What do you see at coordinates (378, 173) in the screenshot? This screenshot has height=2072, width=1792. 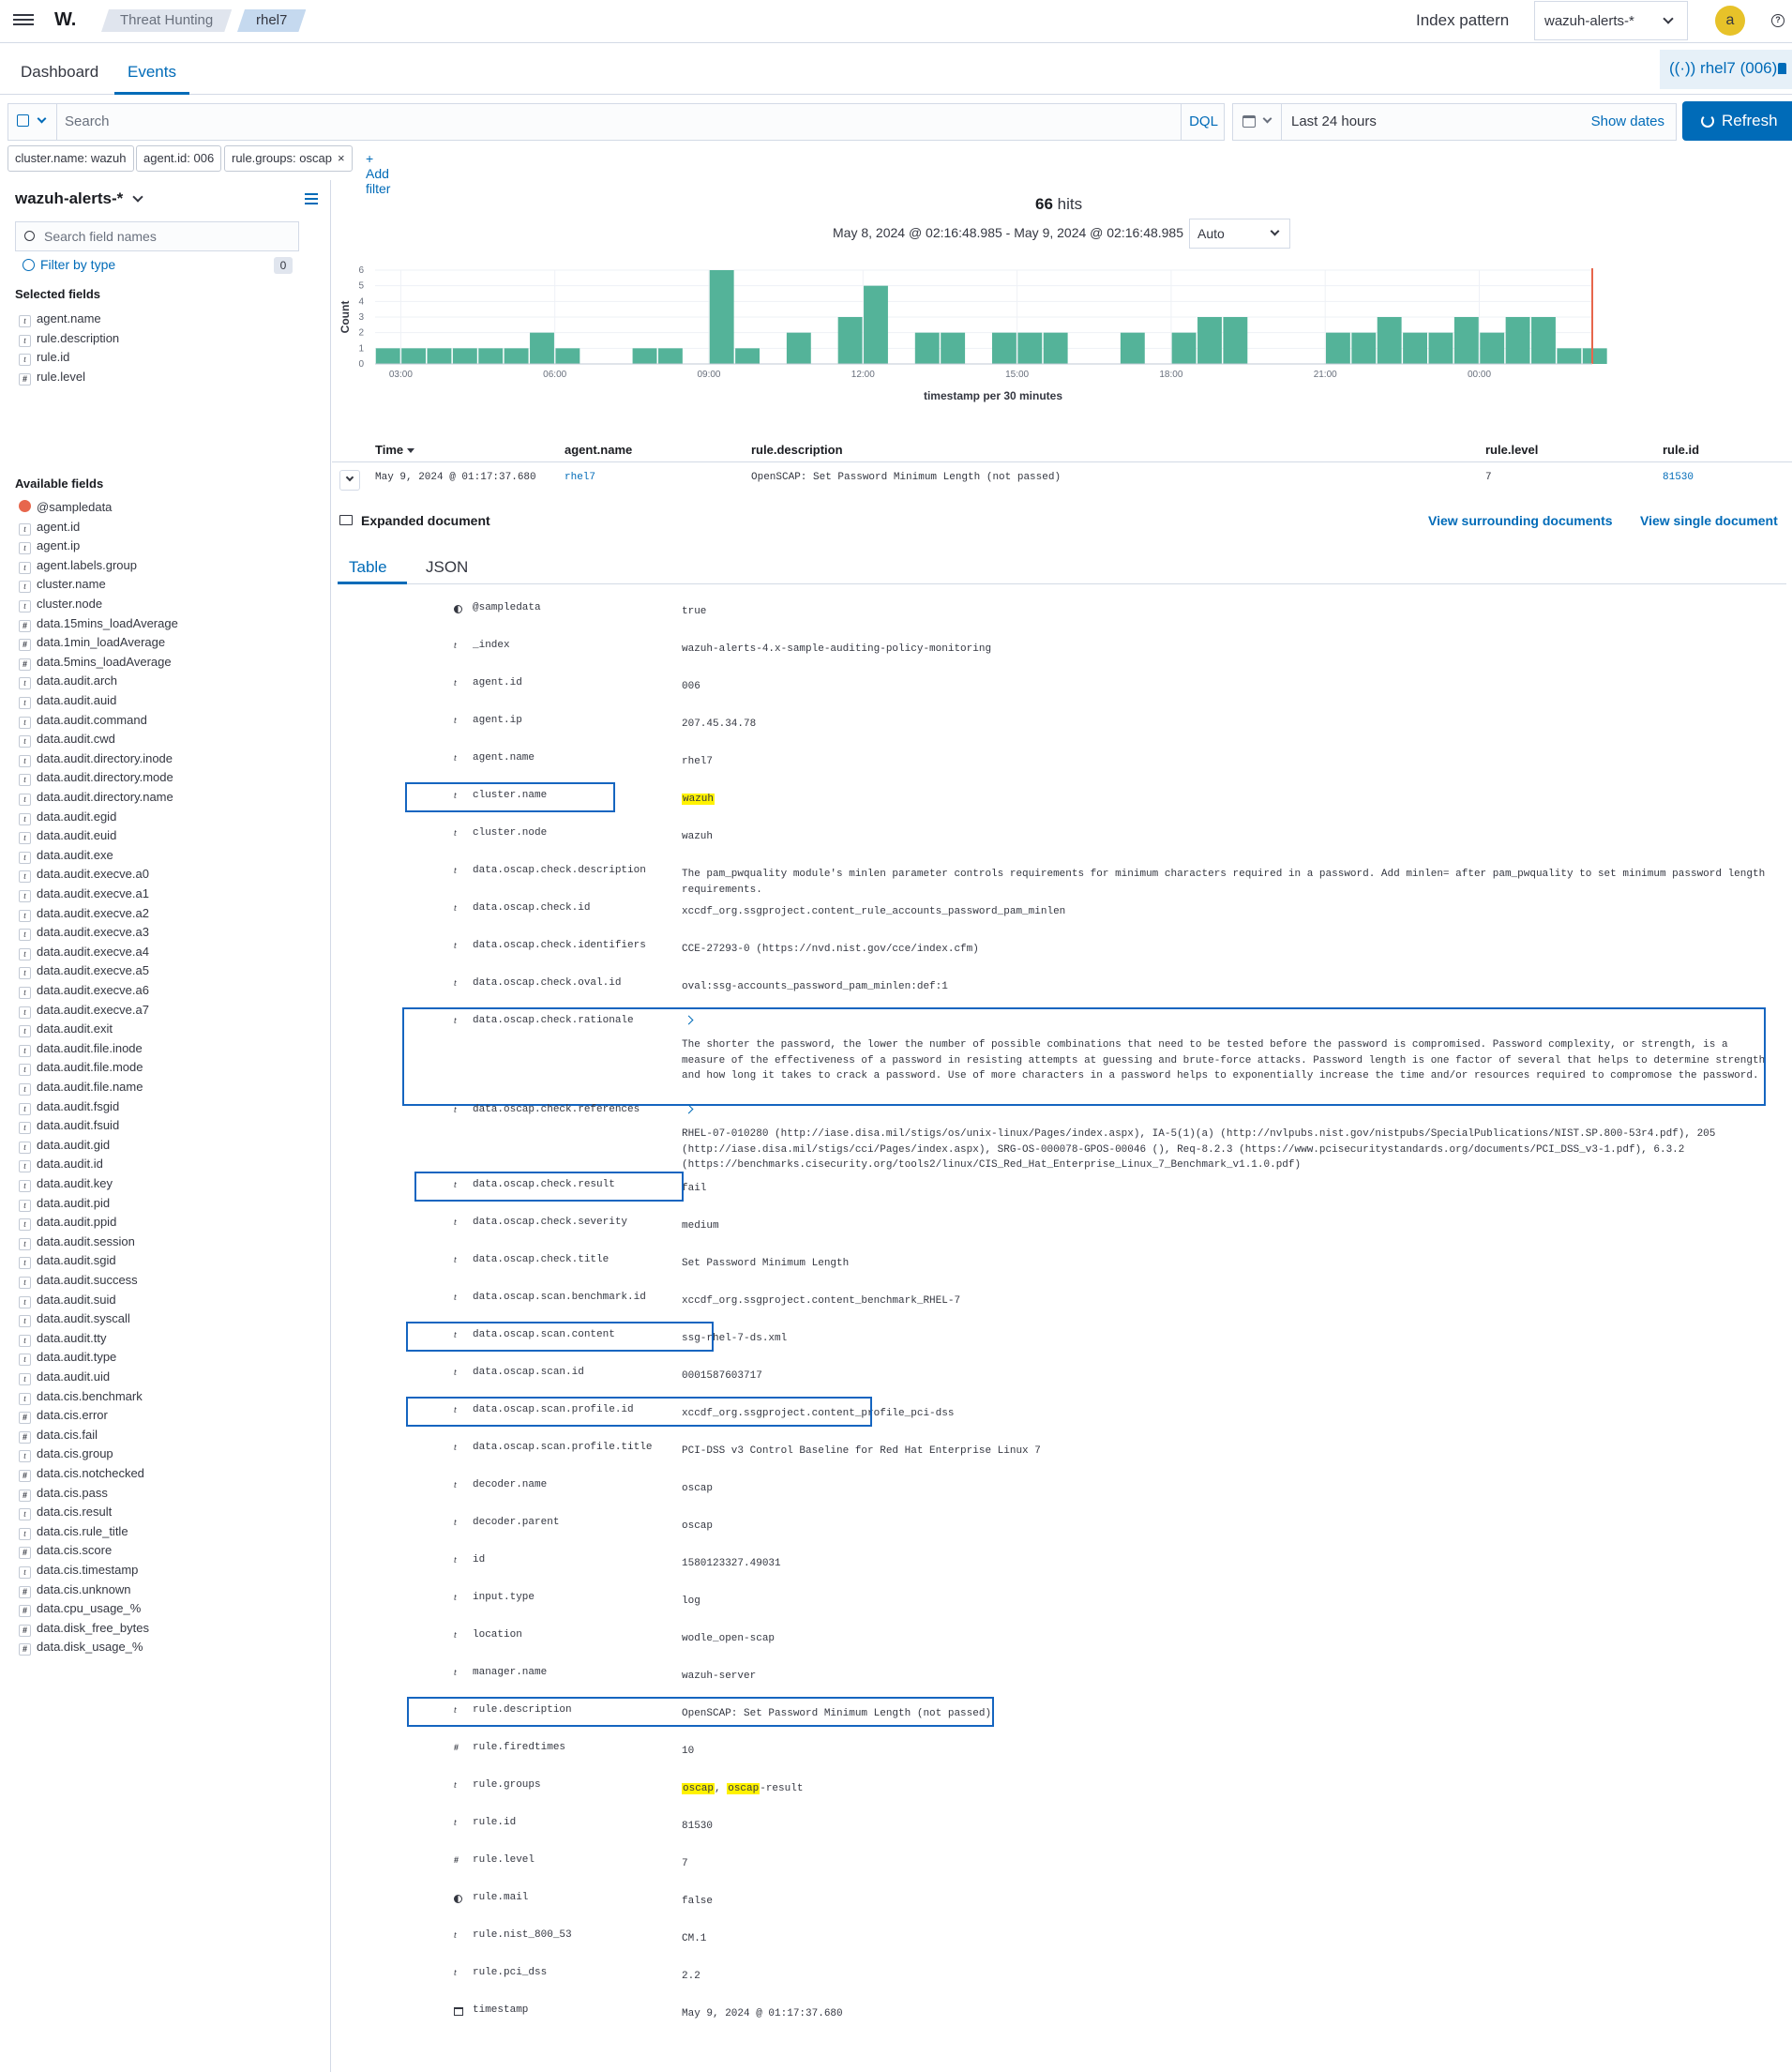 I see `add-filter-button: + Add filter` at bounding box center [378, 173].